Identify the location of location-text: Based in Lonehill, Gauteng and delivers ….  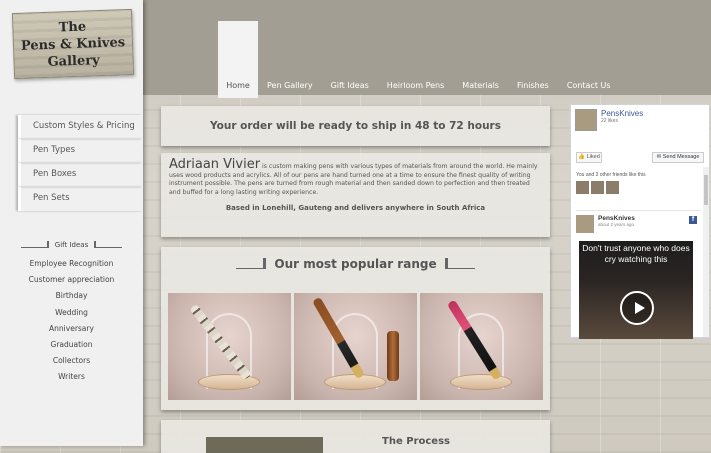
(355, 208).